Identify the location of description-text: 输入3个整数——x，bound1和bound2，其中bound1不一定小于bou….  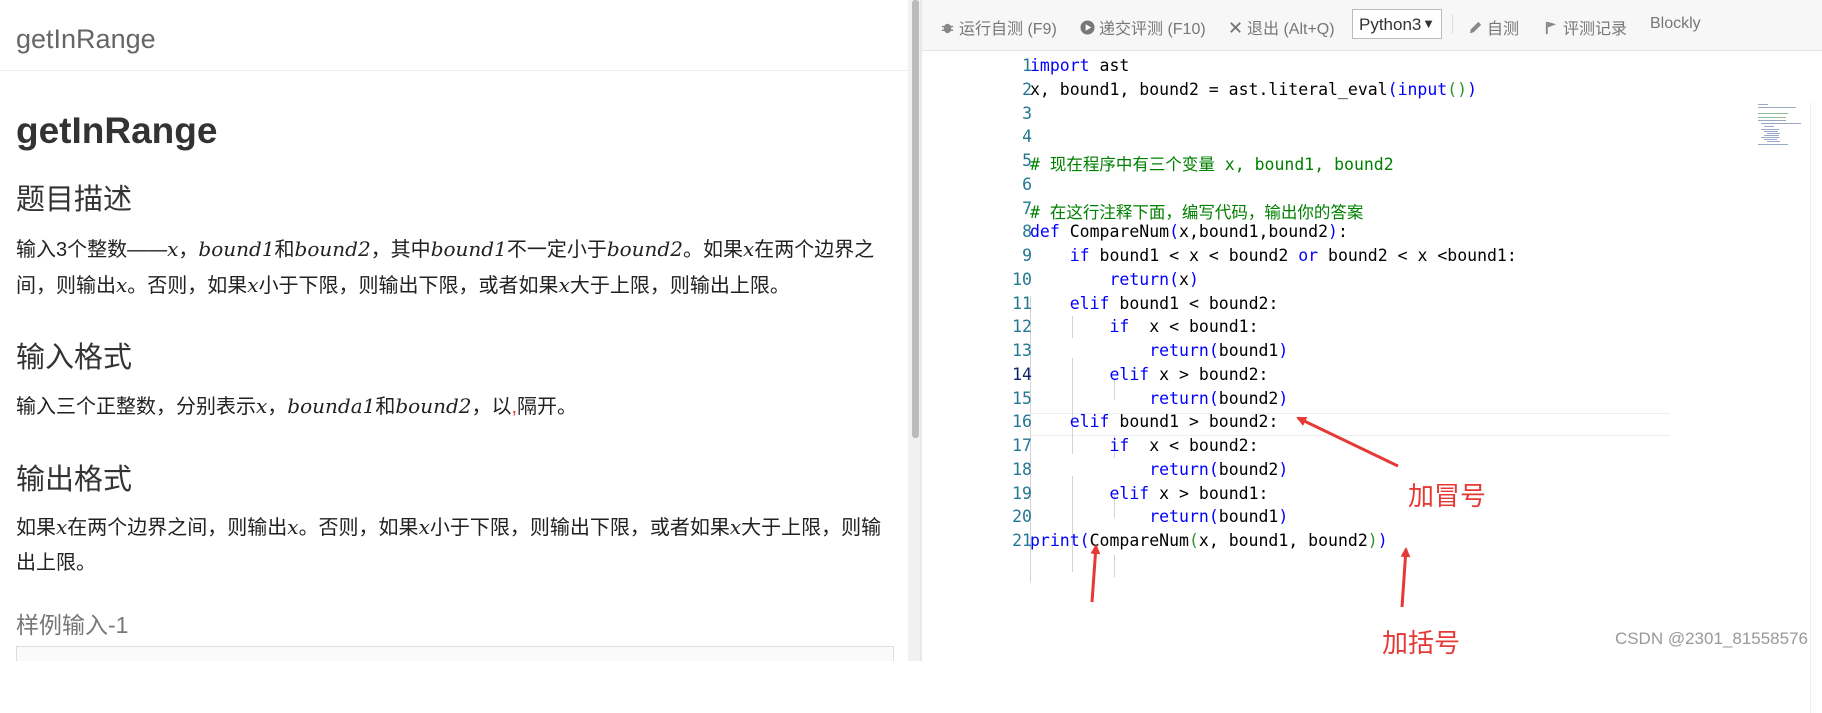
(445, 267).